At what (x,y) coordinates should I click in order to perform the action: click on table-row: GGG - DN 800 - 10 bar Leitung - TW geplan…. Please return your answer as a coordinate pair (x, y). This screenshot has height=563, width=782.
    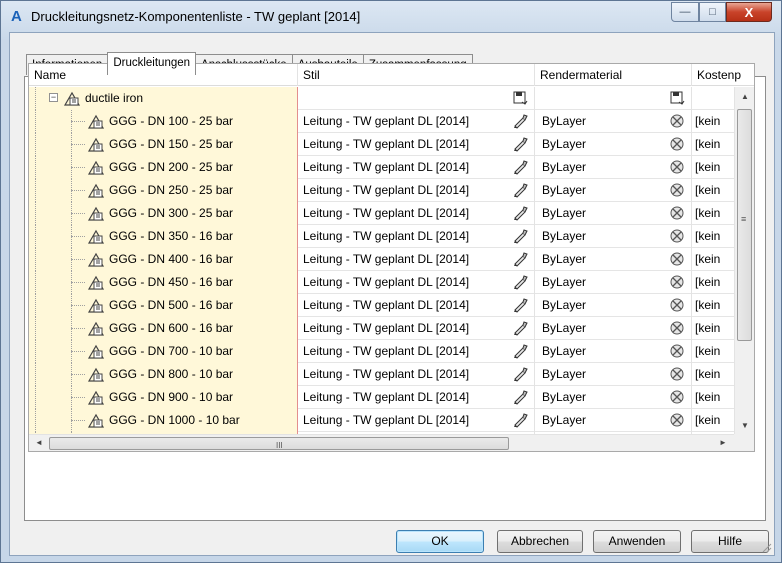
    Looking at the image, I should click on (381, 374).